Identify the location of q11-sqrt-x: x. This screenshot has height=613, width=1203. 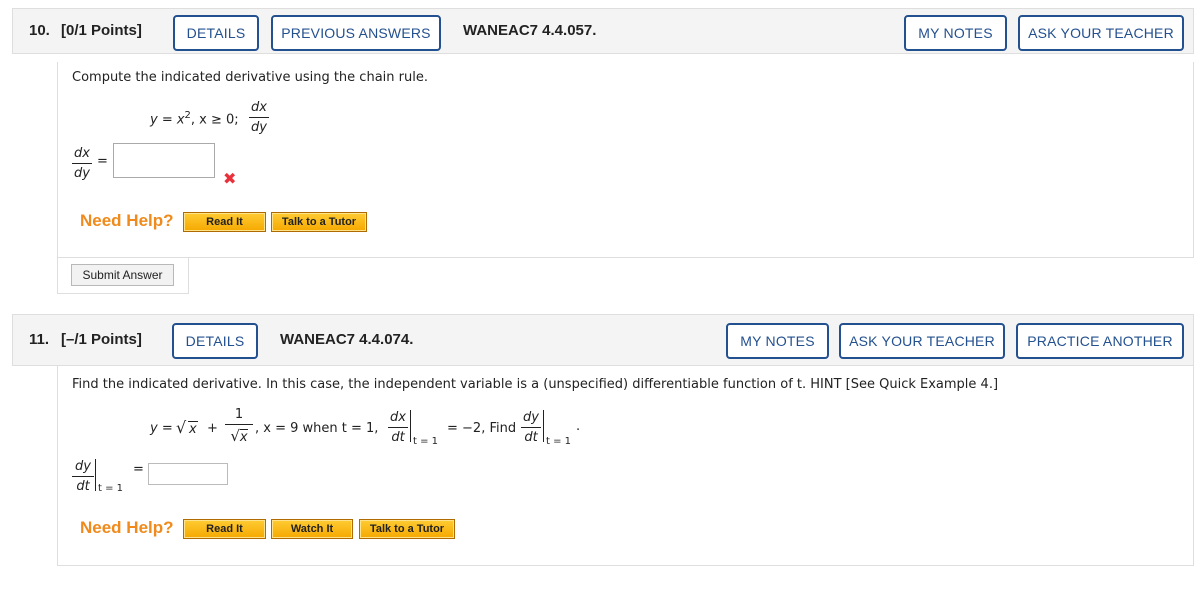
(193, 429).